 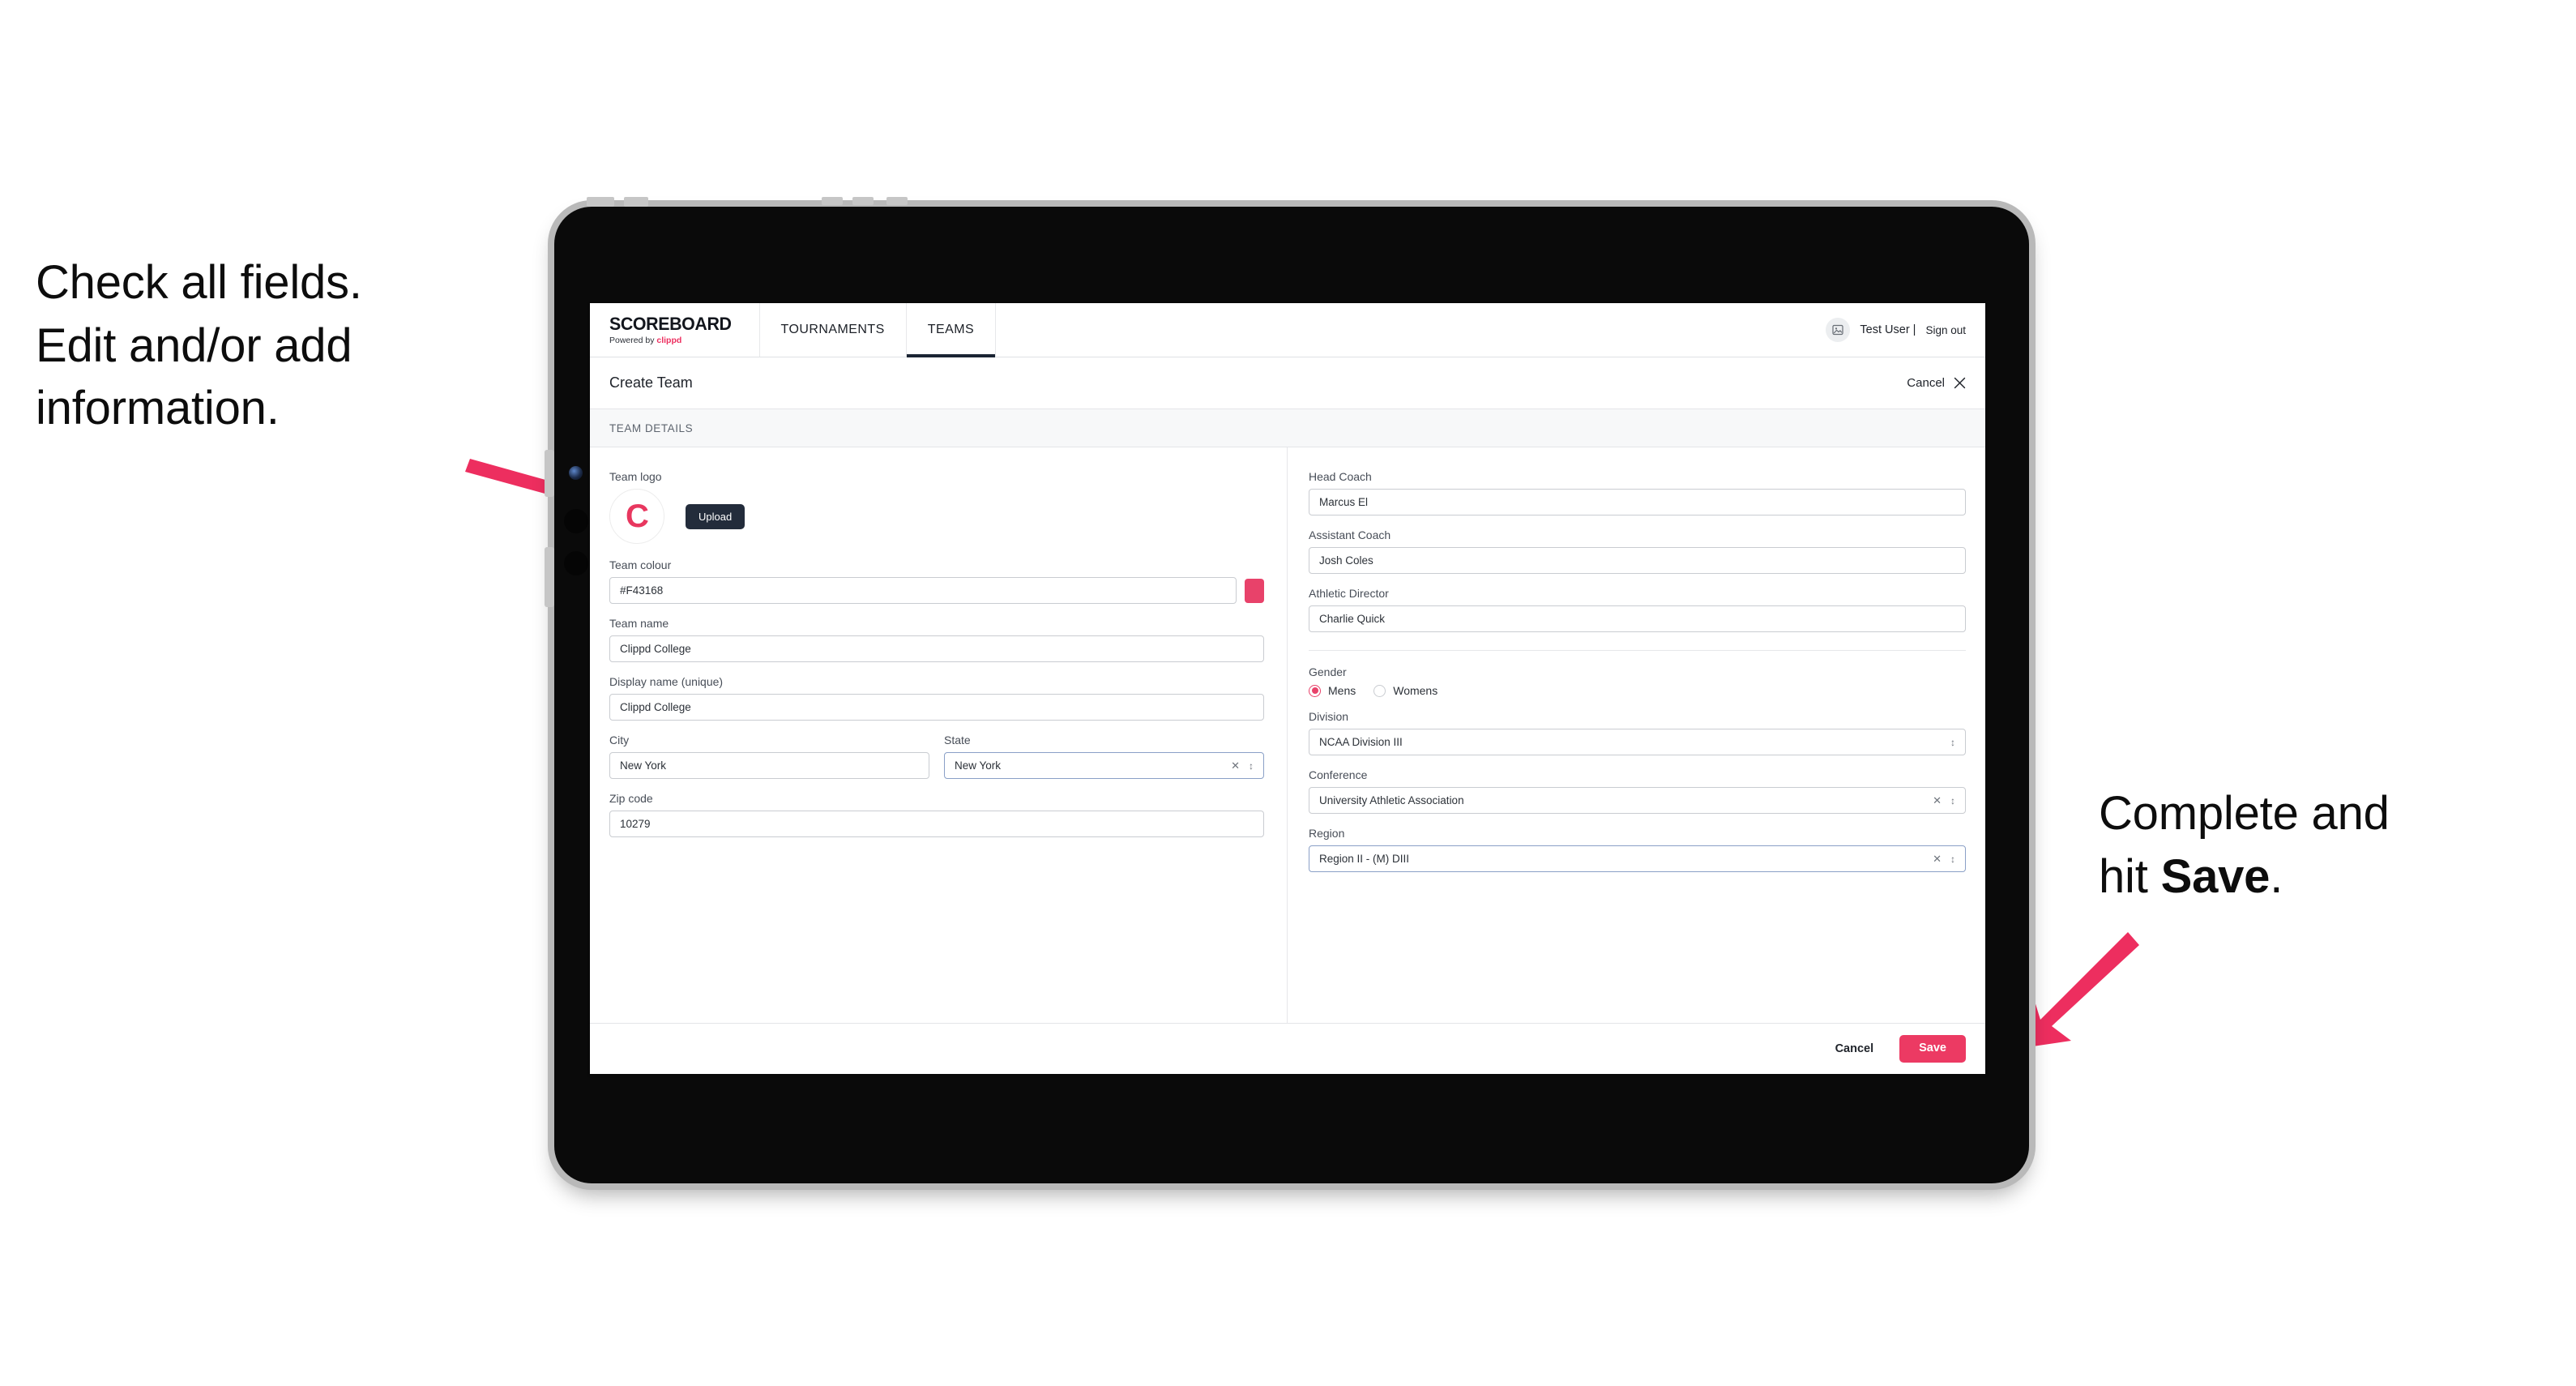 What do you see at coordinates (1932, 1049) in the screenshot?
I see `save-button: Save` at bounding box center [1932, 1049].